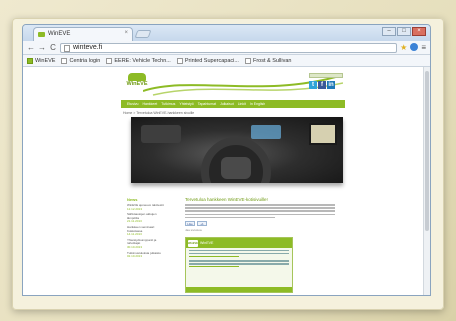  Describe the element at coordinates (323, 134) in the screenshot. I see `gps-screen` at that location.